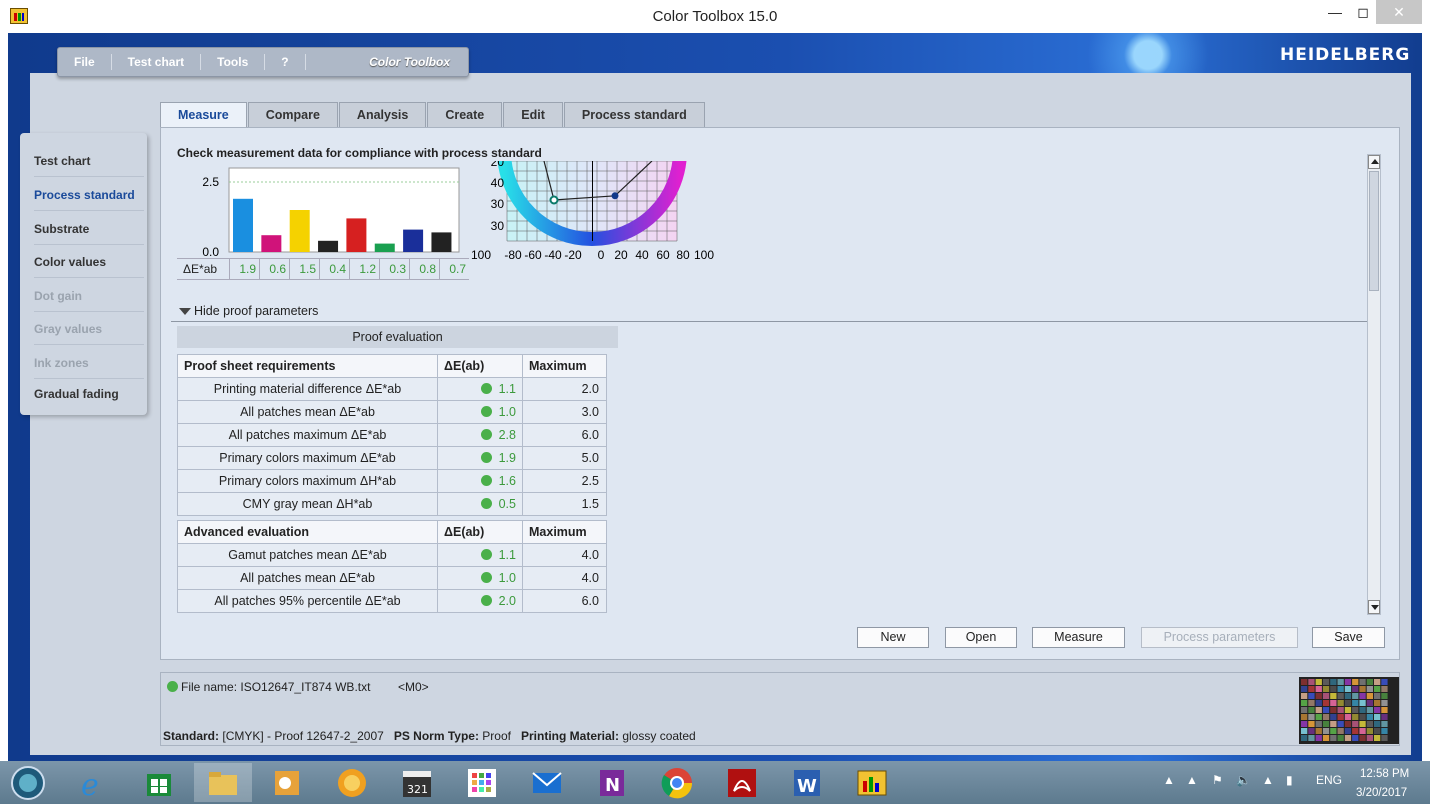 The image size is (1430, 804). What do you see at coordinates (89, 262) in the screenshot?
I see `nav-color-values: Color values` at bounding box center [89, 262].